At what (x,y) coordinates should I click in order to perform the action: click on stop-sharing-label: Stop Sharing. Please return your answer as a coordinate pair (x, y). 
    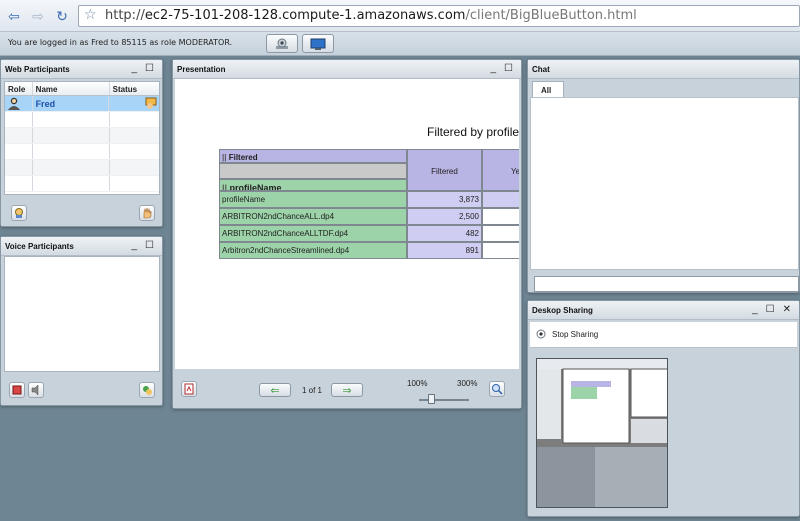
    Looking at the image, I should click on (575, 334).